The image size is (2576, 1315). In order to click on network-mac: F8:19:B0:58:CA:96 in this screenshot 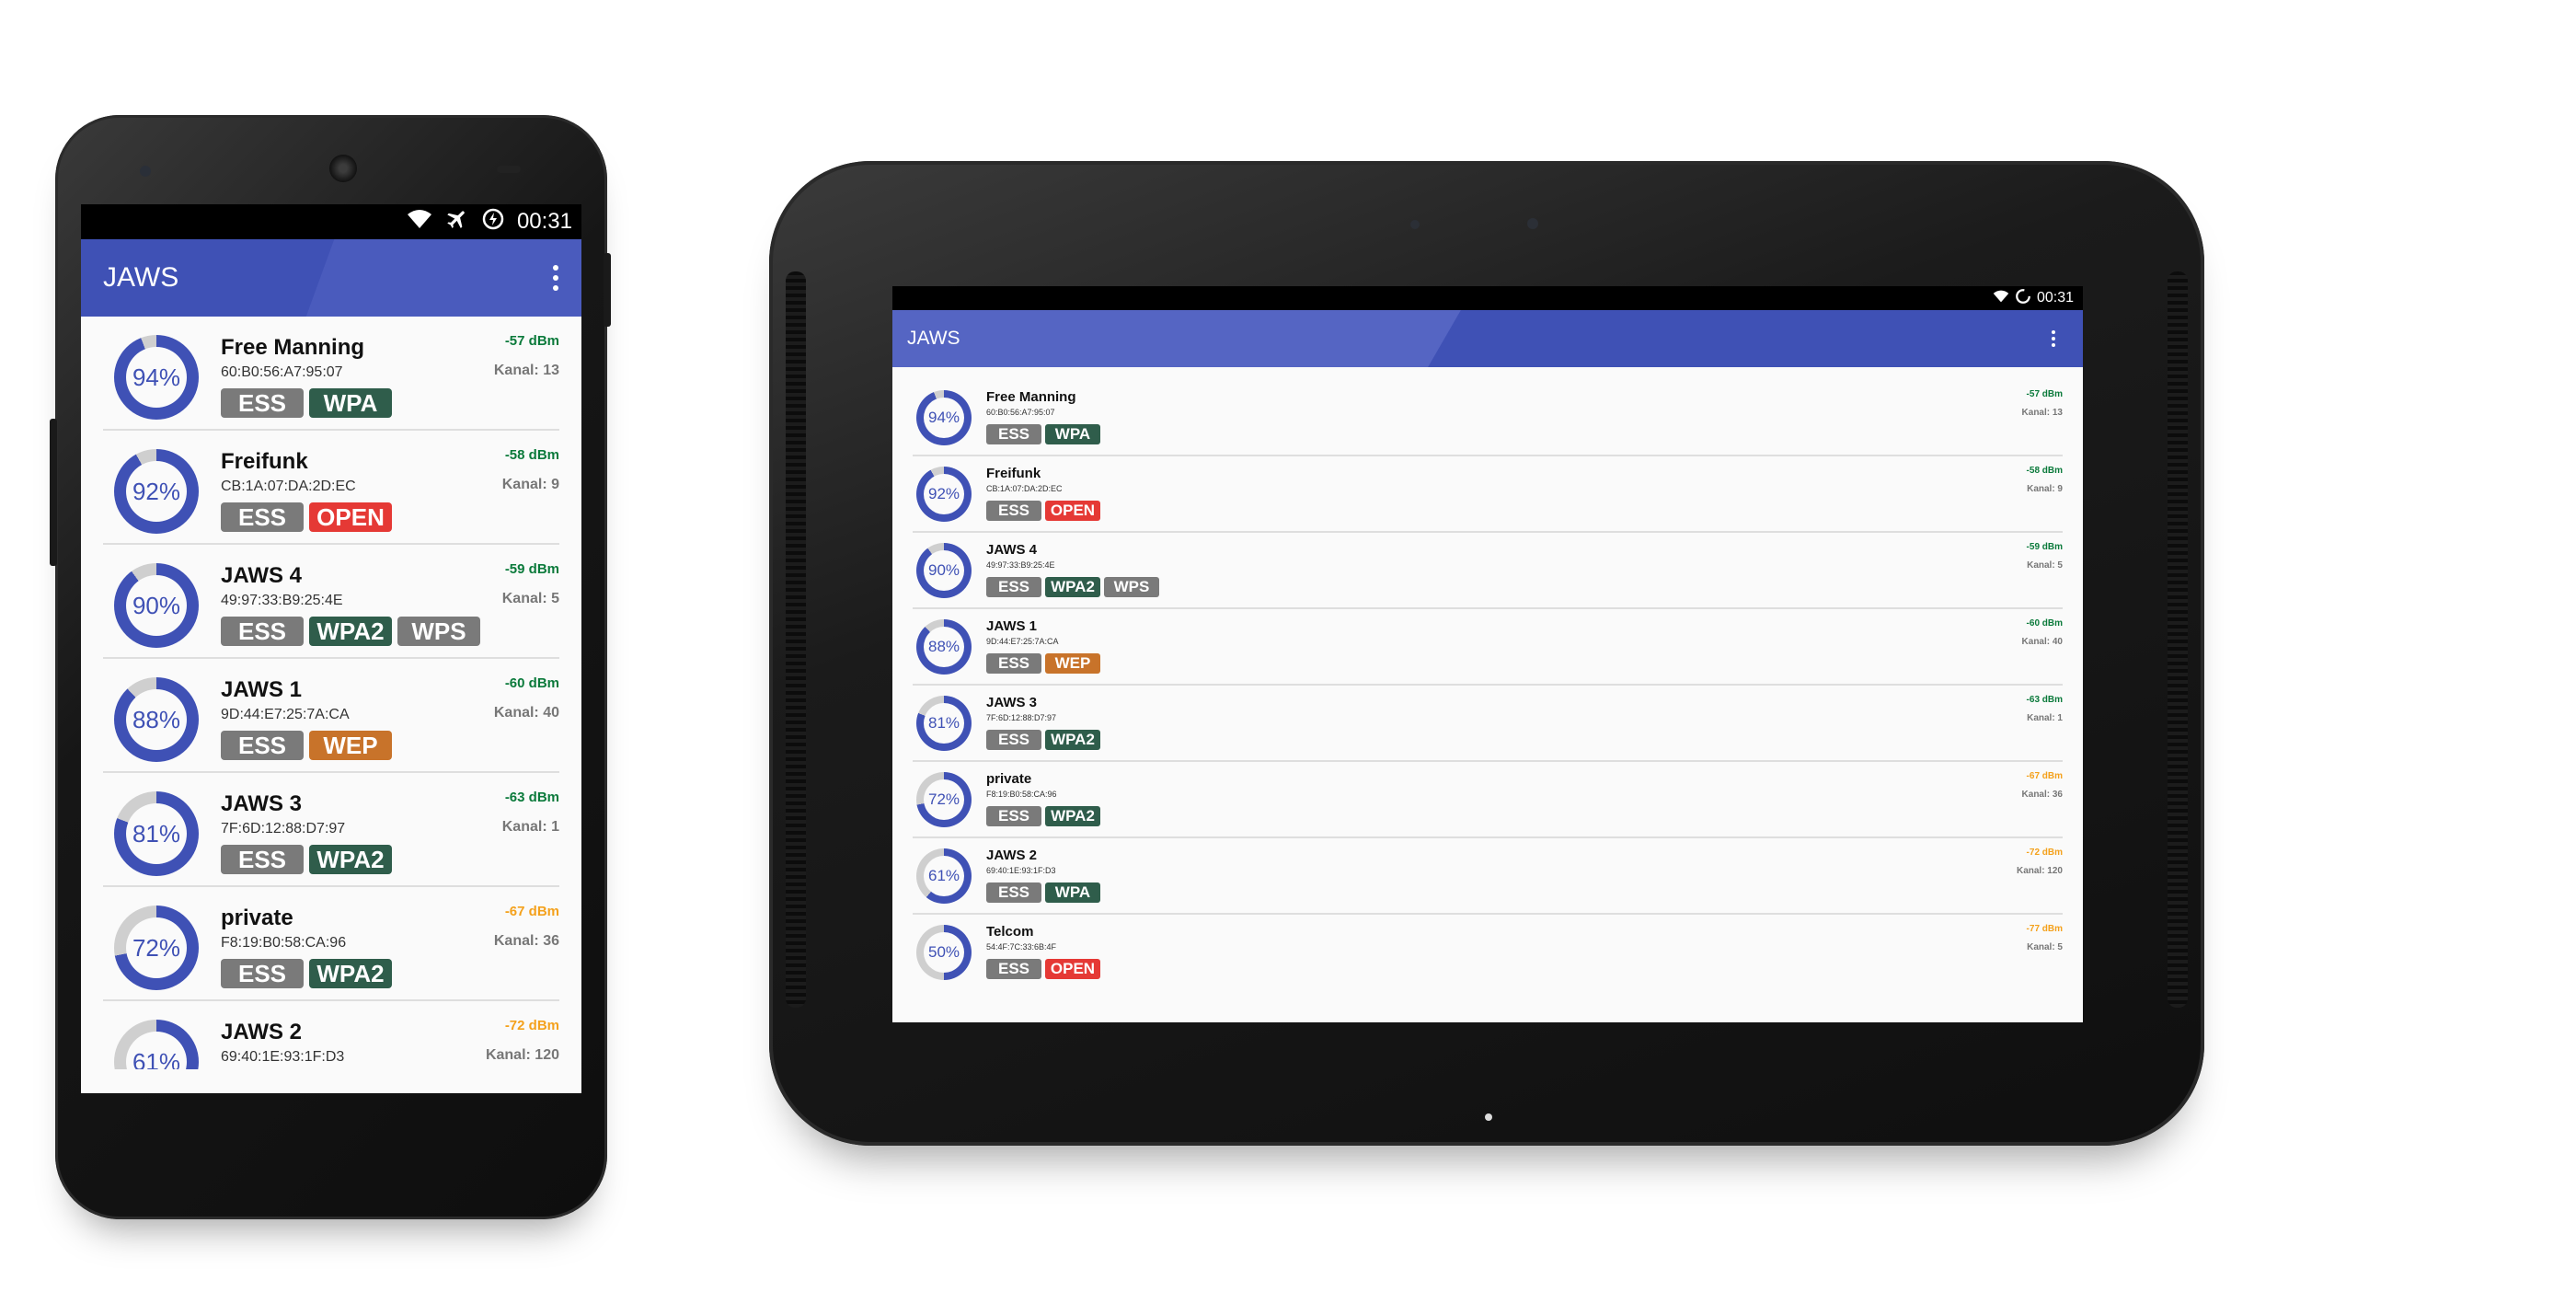, I will do `click(284, 943)`.